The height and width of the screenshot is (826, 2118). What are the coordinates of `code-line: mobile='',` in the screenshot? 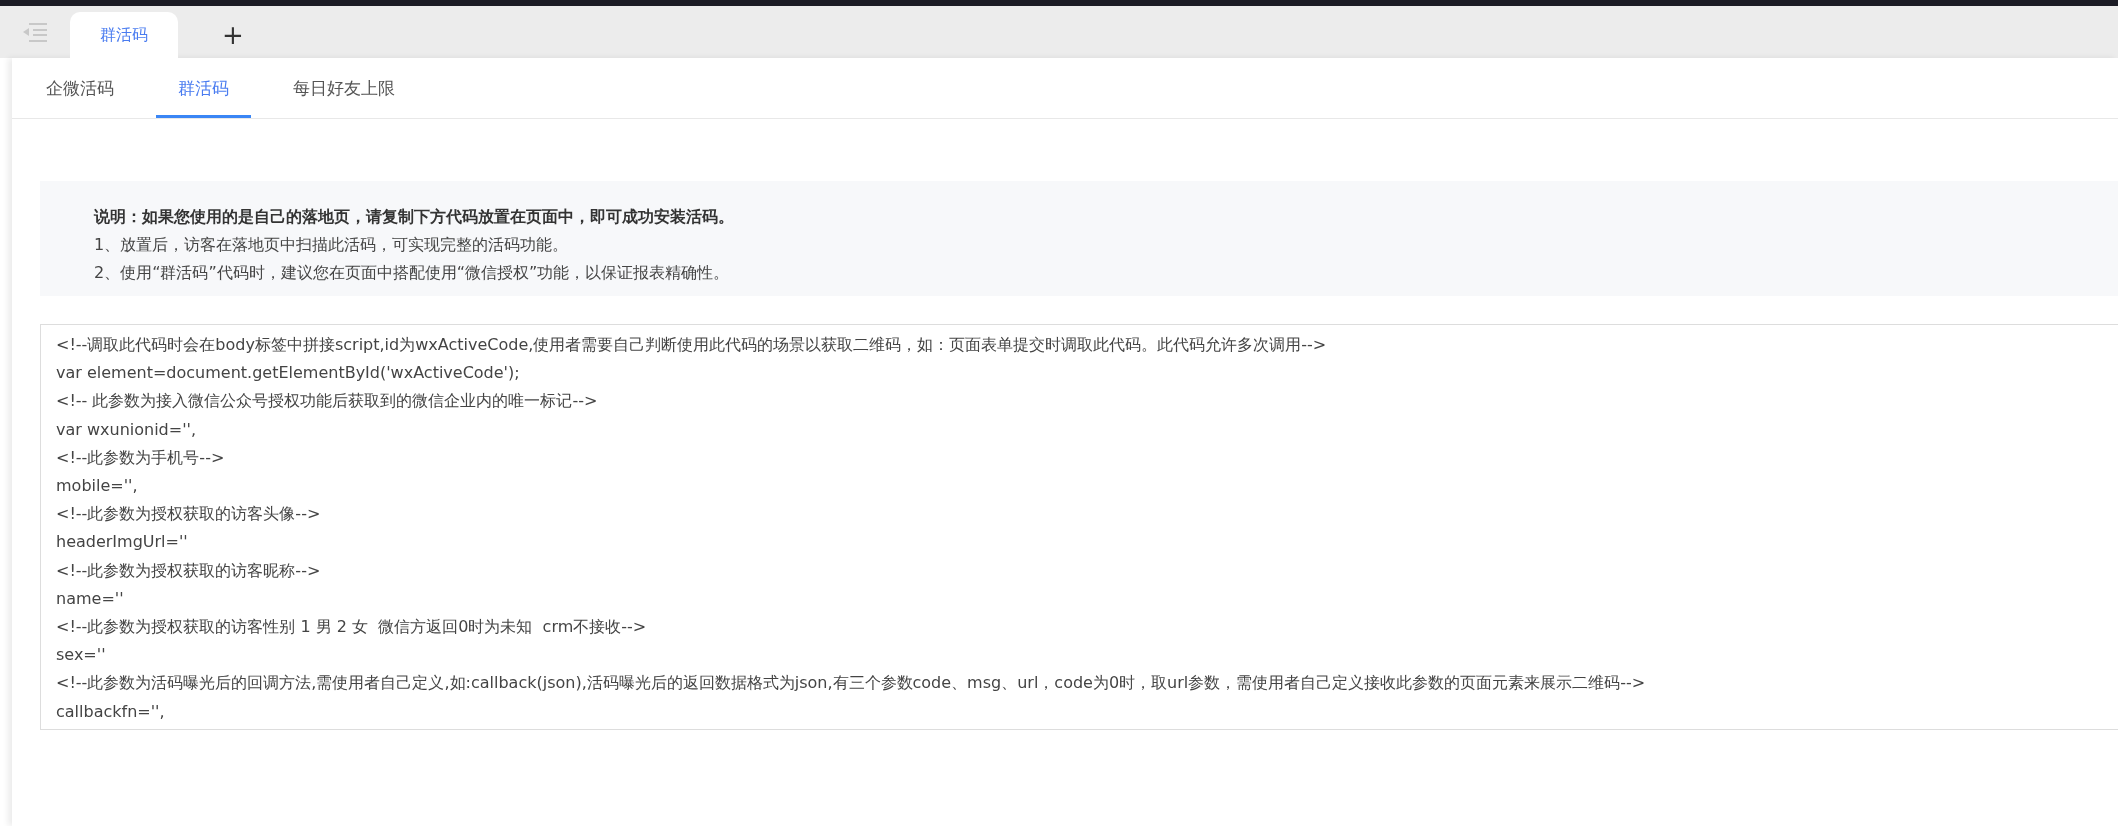 It's located at (97, 486).